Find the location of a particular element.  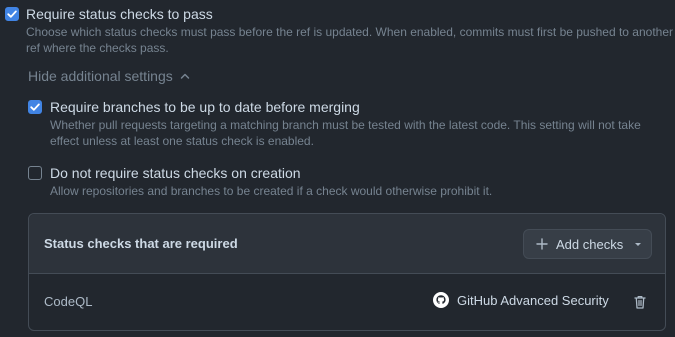

require-status-checks-checkbox is located at coordinates (12, 14).